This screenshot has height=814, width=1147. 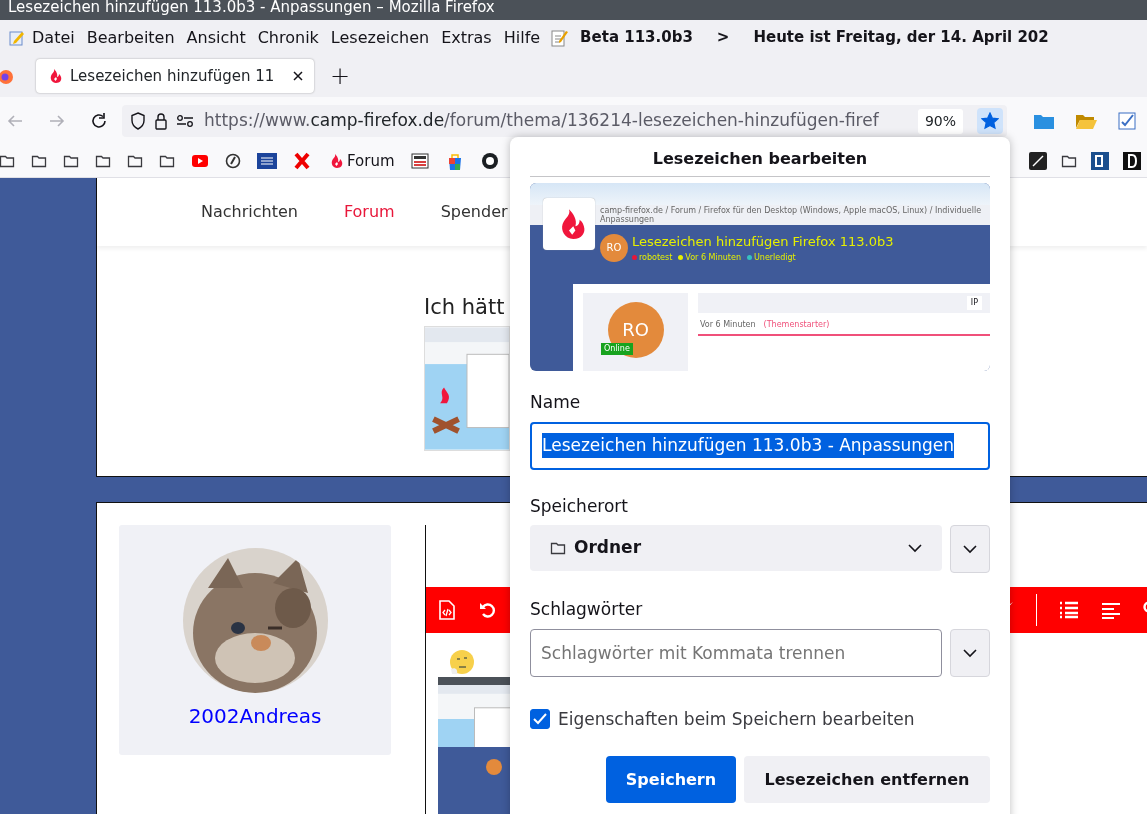 I want to click on permissions-icon, so click(x=185, y=121).